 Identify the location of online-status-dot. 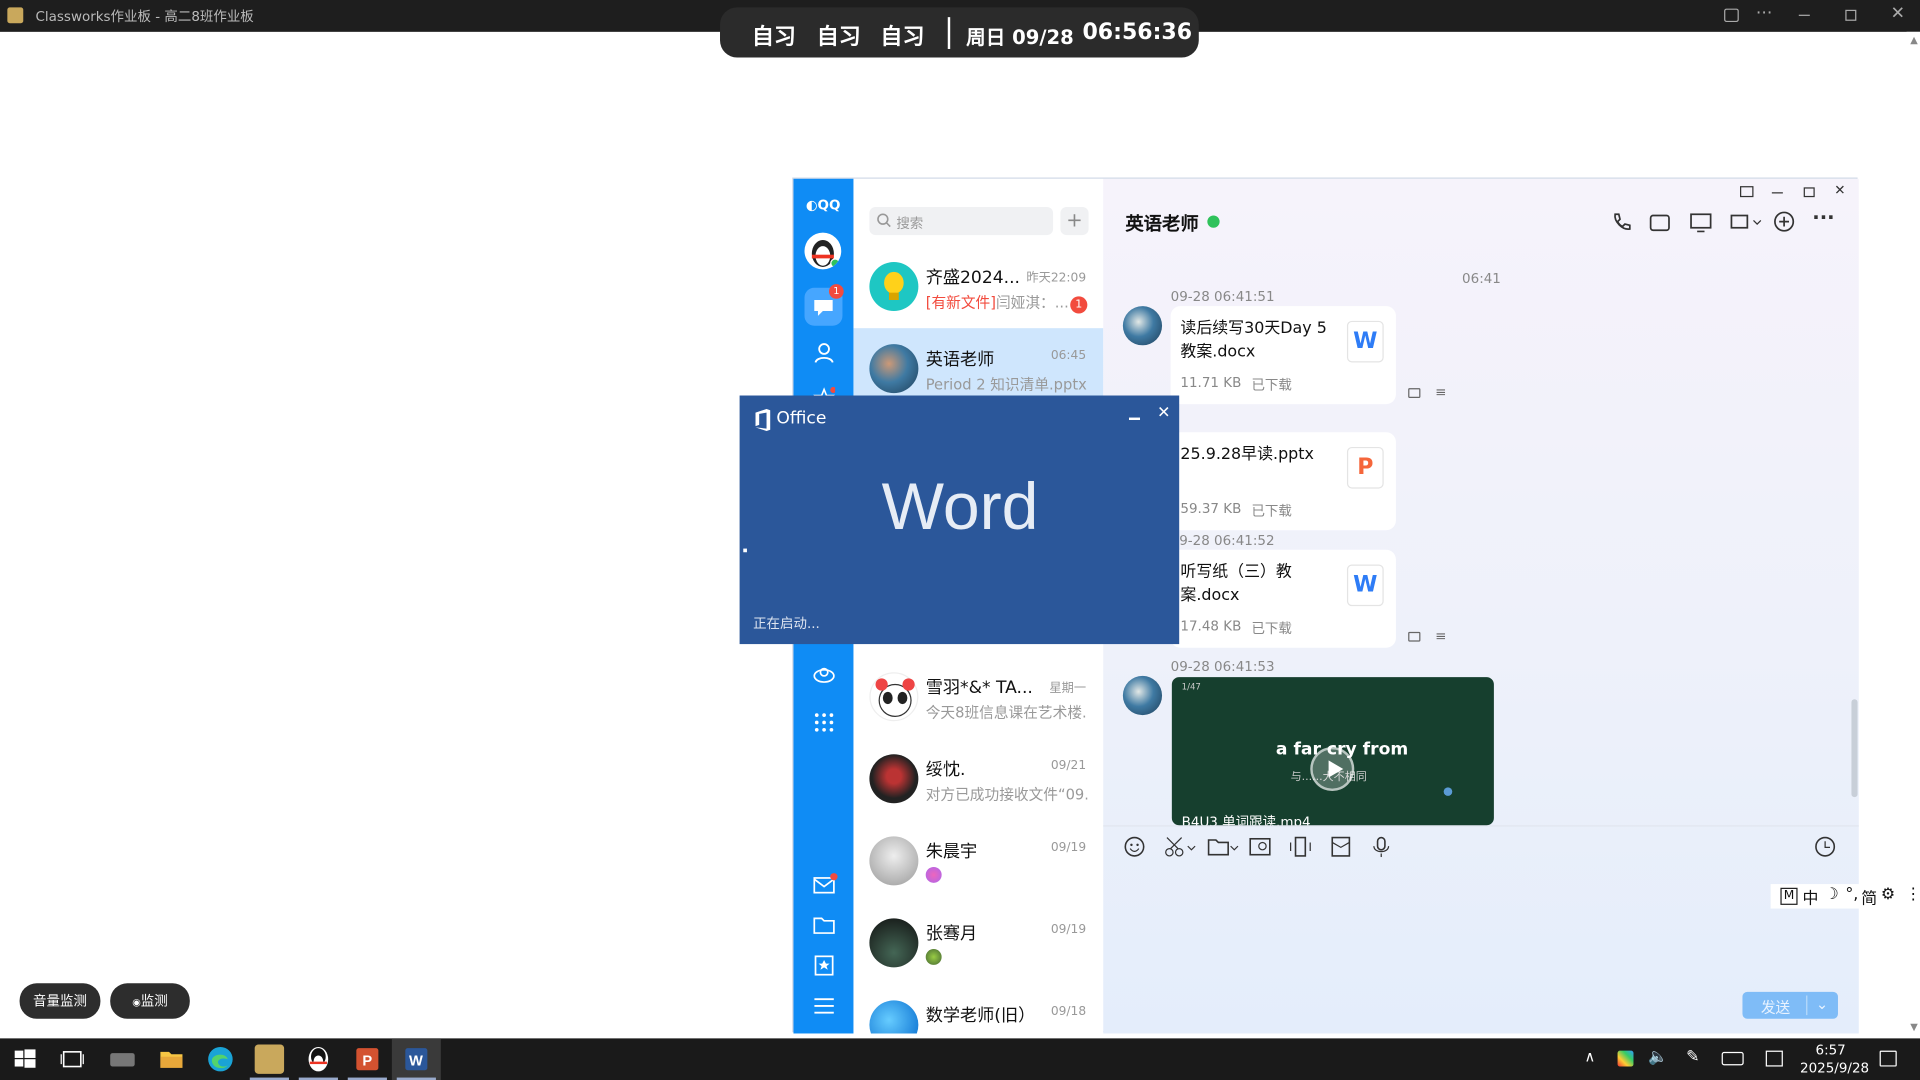
(1213, 221).